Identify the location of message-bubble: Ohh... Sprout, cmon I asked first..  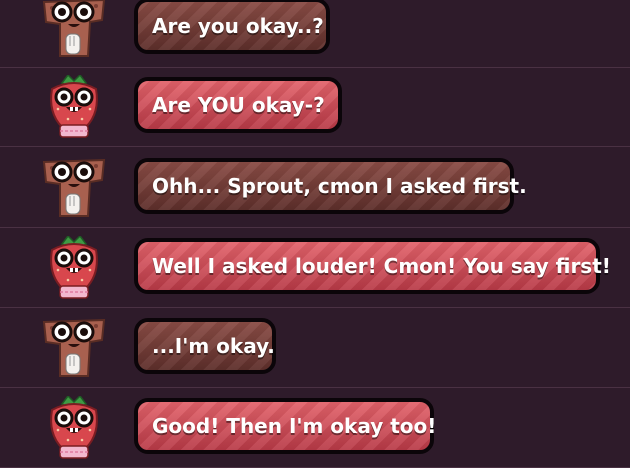
(330, 186).